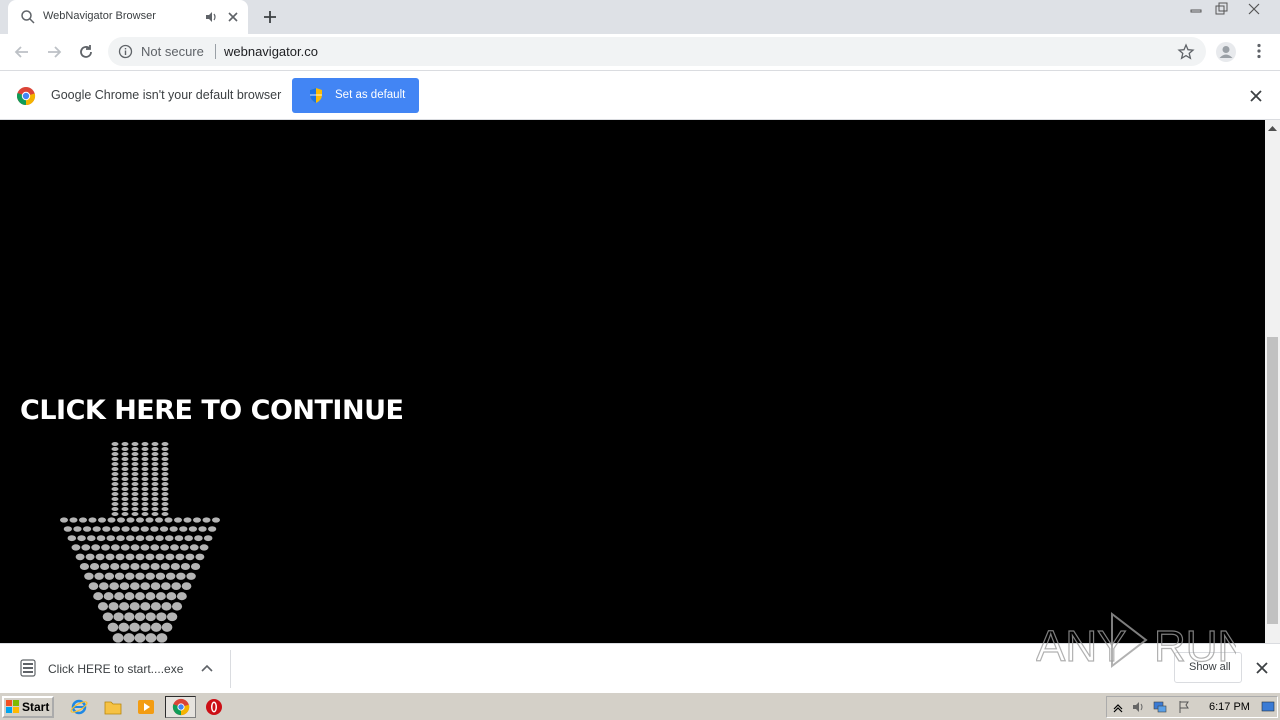 This screenshot has height=720, width=1280. I want to click on more-vert-icon, so click(1259, 51).